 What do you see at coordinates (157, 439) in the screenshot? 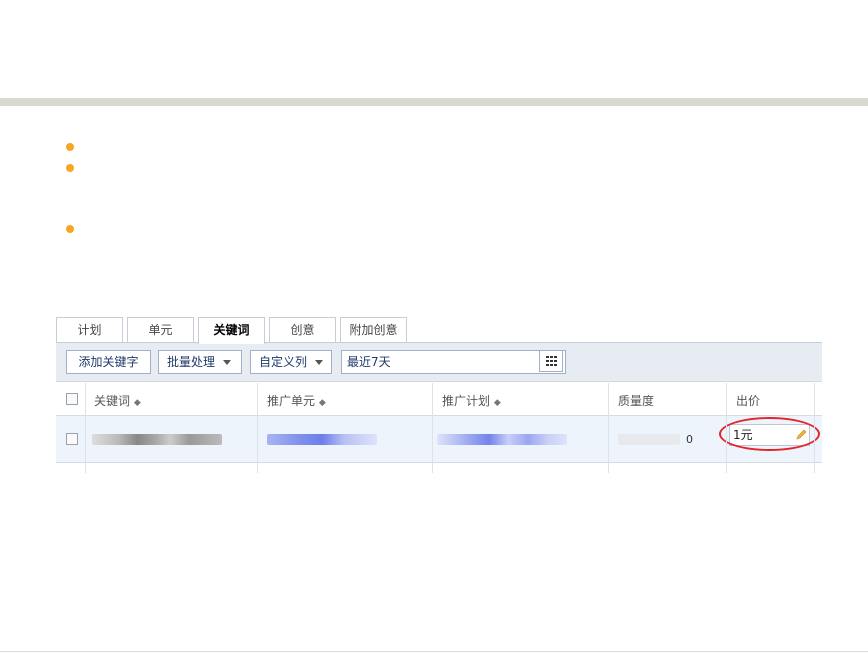
I see `keyword-blurred` at bounding box center [157, 439].